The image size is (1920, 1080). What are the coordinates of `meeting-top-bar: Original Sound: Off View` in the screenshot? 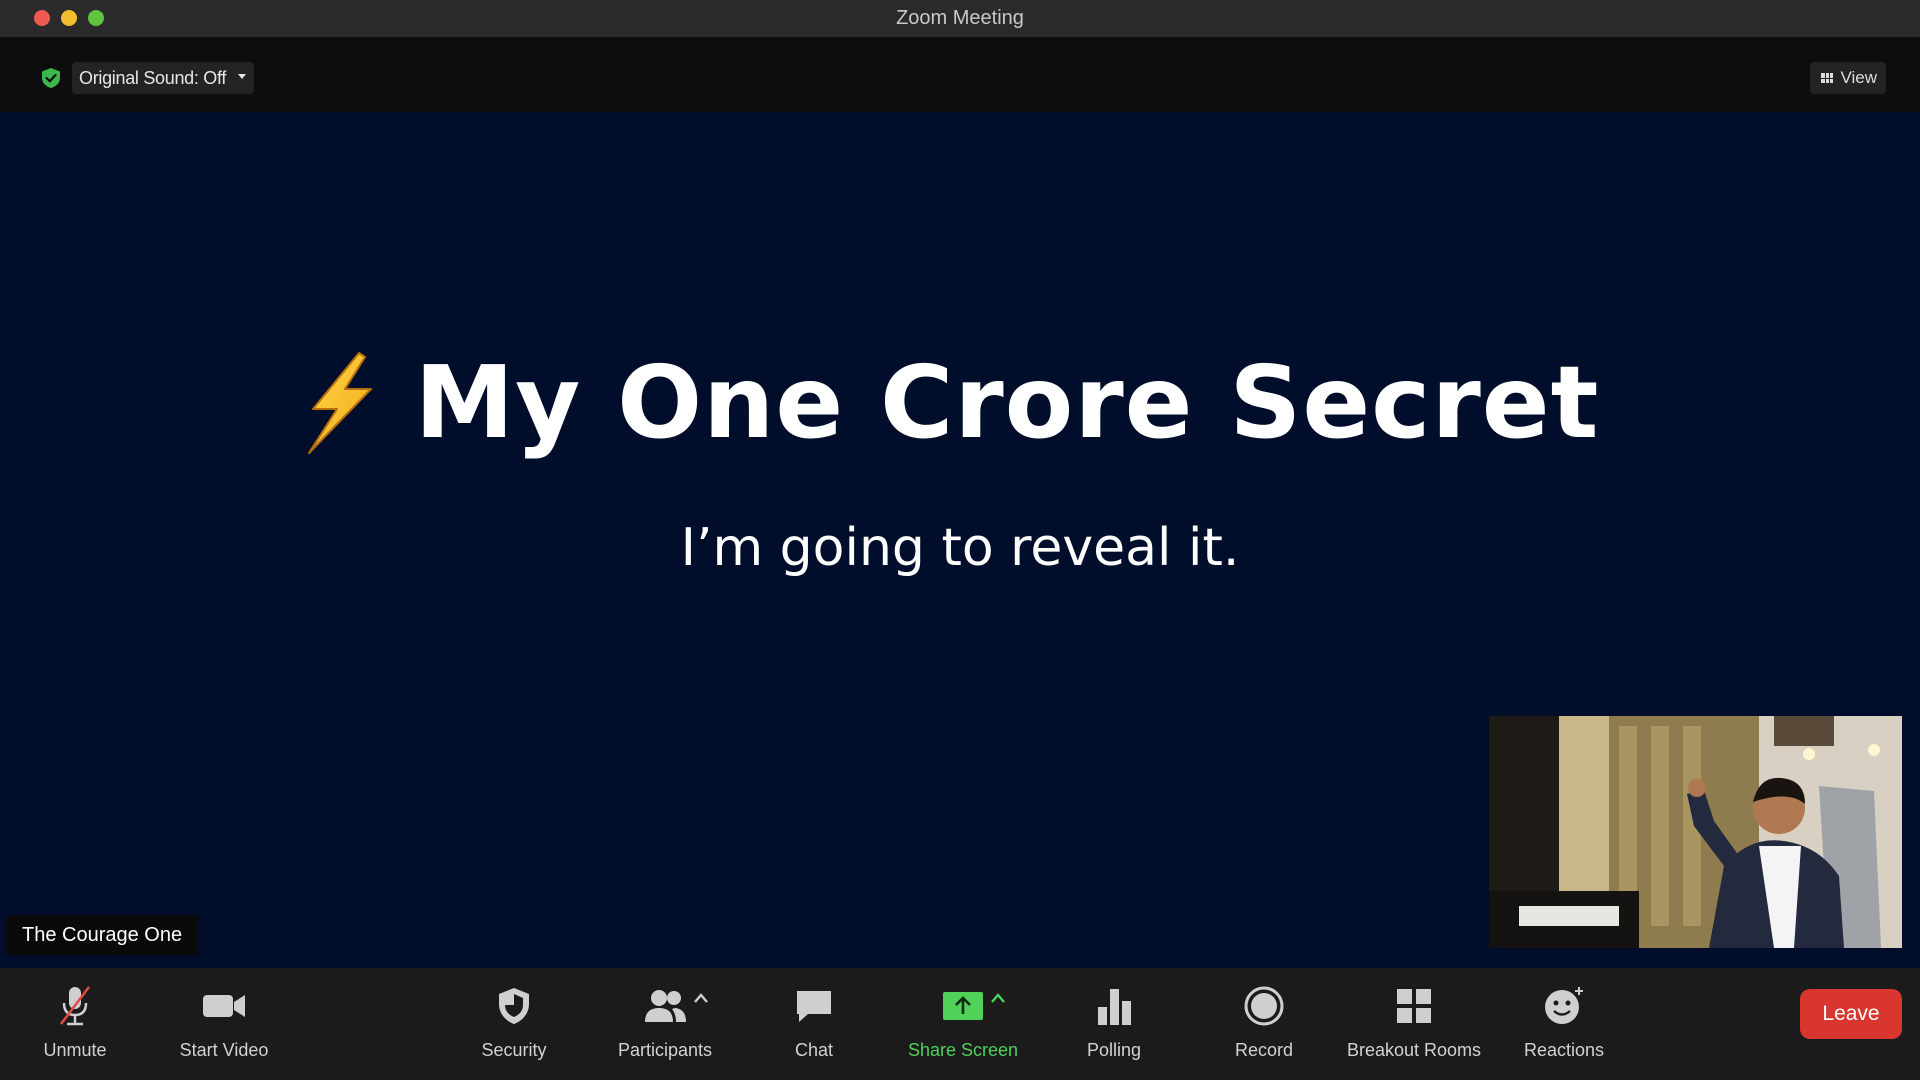 It's located at (960, 75).